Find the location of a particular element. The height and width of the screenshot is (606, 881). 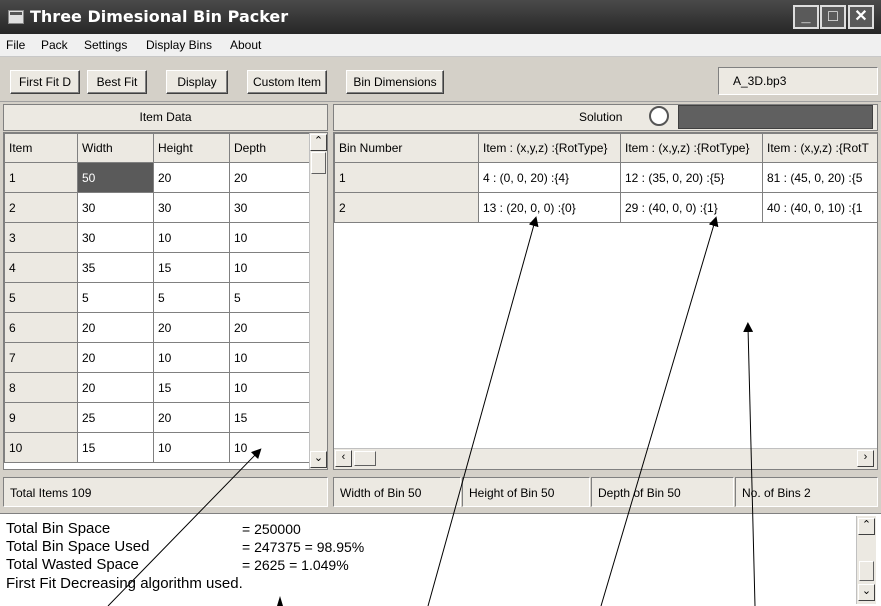

arrow-head is located at coordinates (280, 601).